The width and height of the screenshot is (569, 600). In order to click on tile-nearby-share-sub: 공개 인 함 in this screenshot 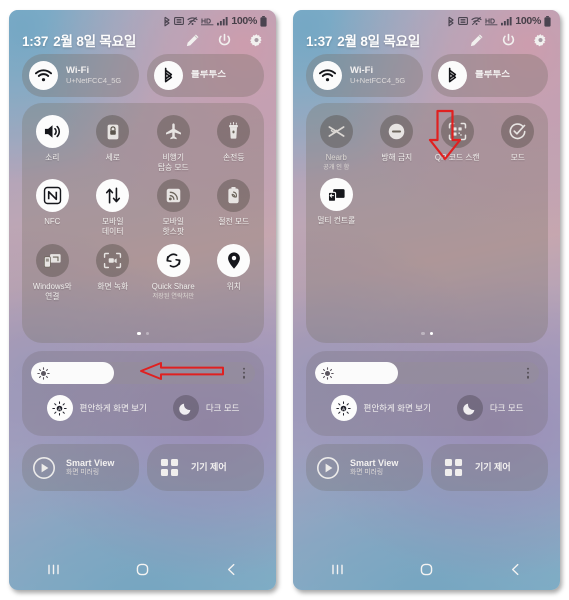, I will do `click(336, 167)`.